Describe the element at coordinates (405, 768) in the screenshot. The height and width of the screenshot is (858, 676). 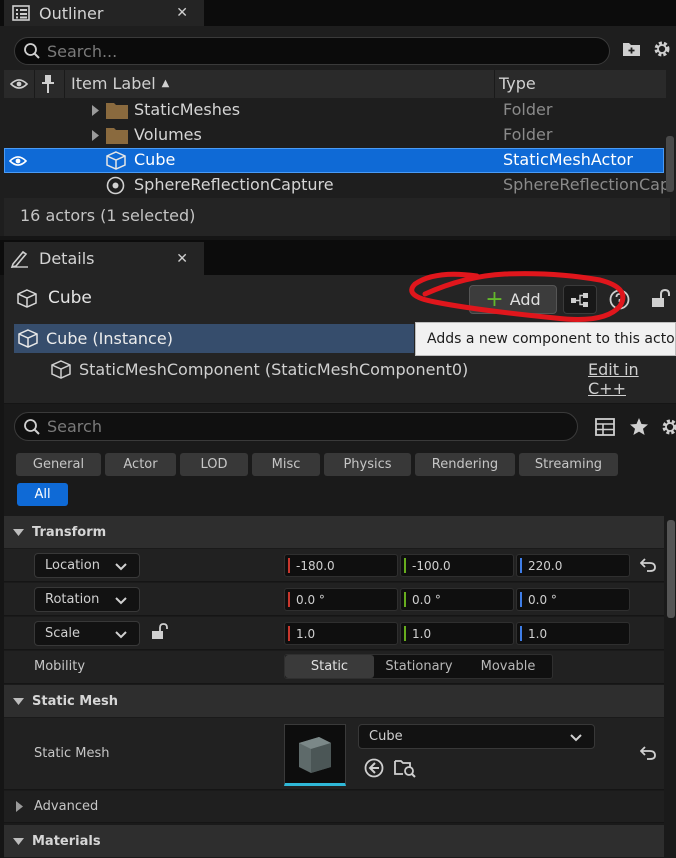
I see `browse-asset-icon` at that location.